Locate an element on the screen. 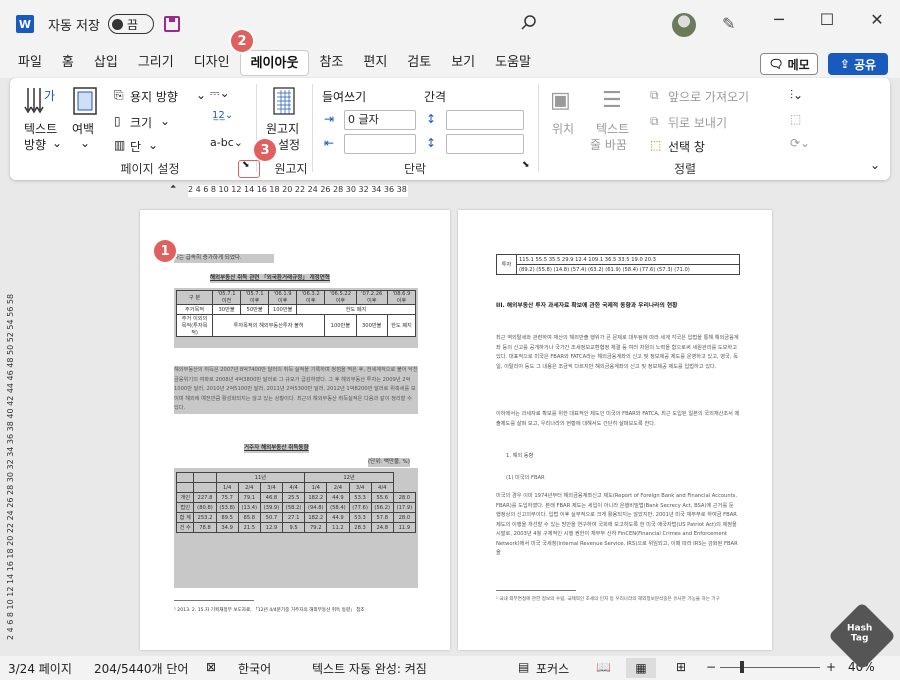  table-cell: 1/4 is located at coordinates (227, 487).